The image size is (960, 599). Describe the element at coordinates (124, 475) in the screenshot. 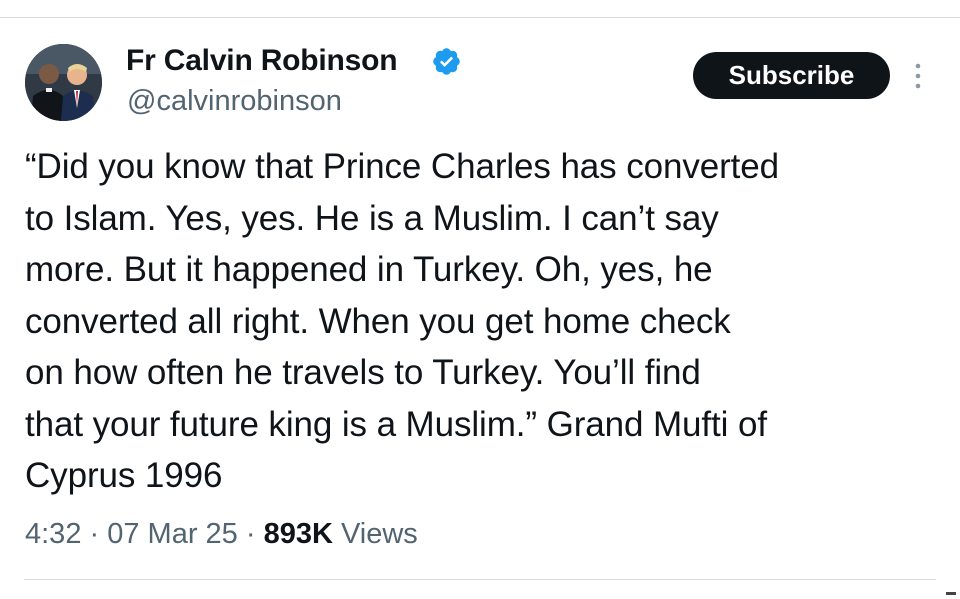

I see `tweet-line: Cyprus 1996` at that location.